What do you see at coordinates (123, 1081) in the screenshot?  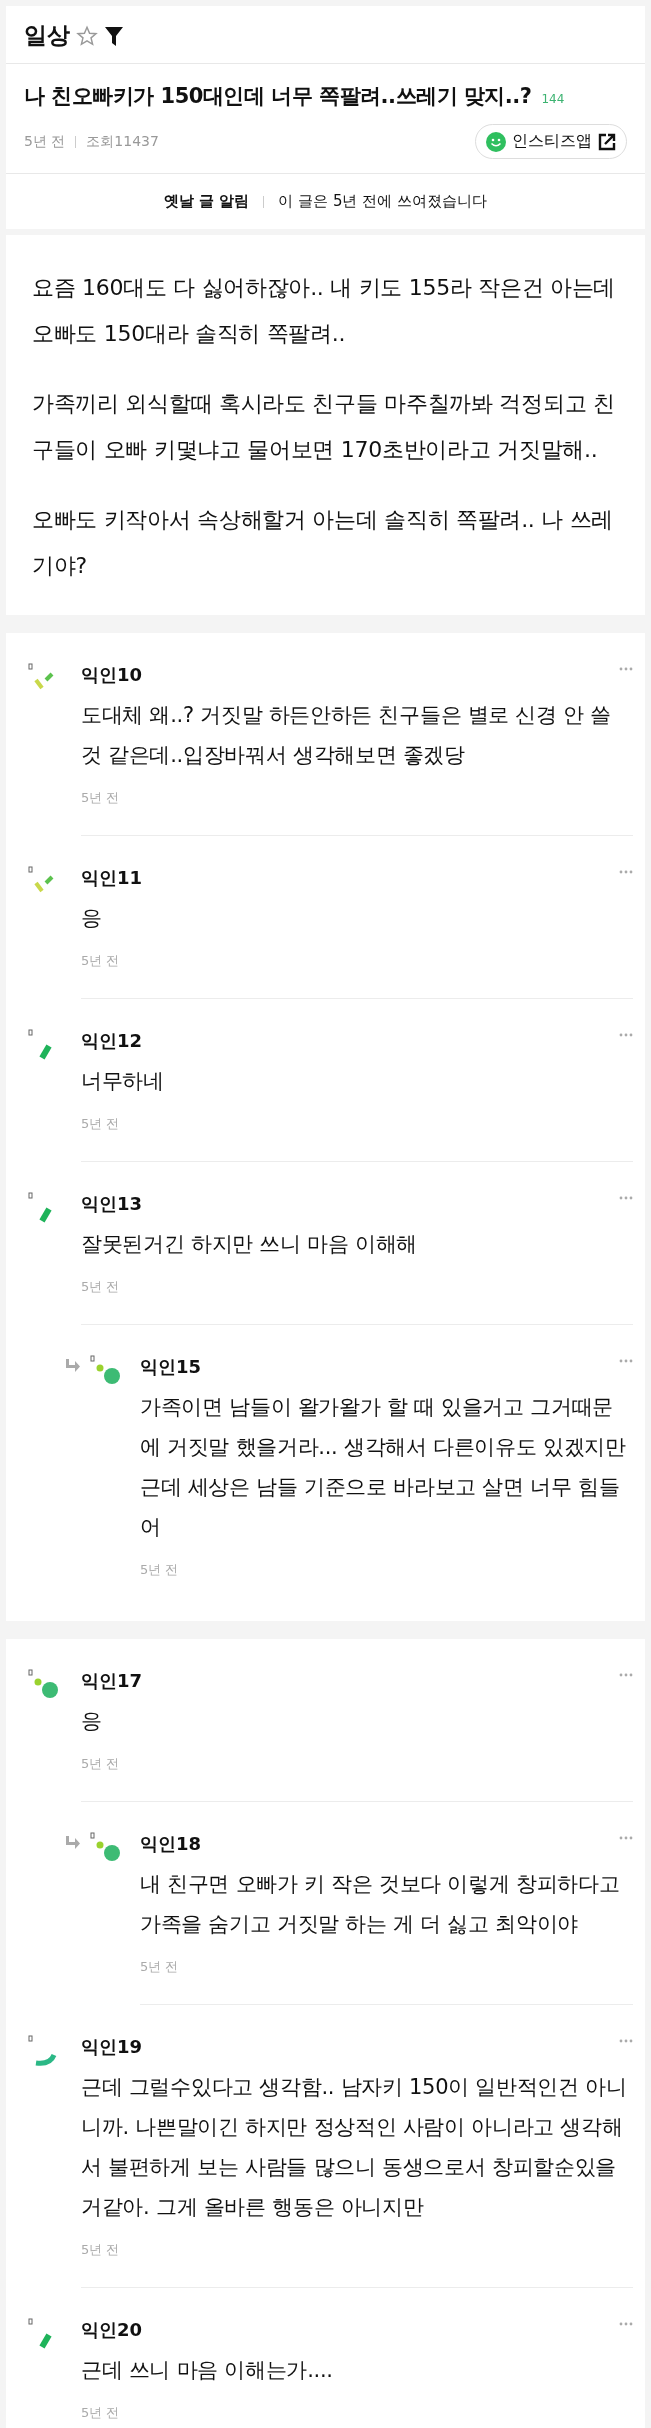 I see `comment-text: 너무하네` at bounding box center [123, 1081].